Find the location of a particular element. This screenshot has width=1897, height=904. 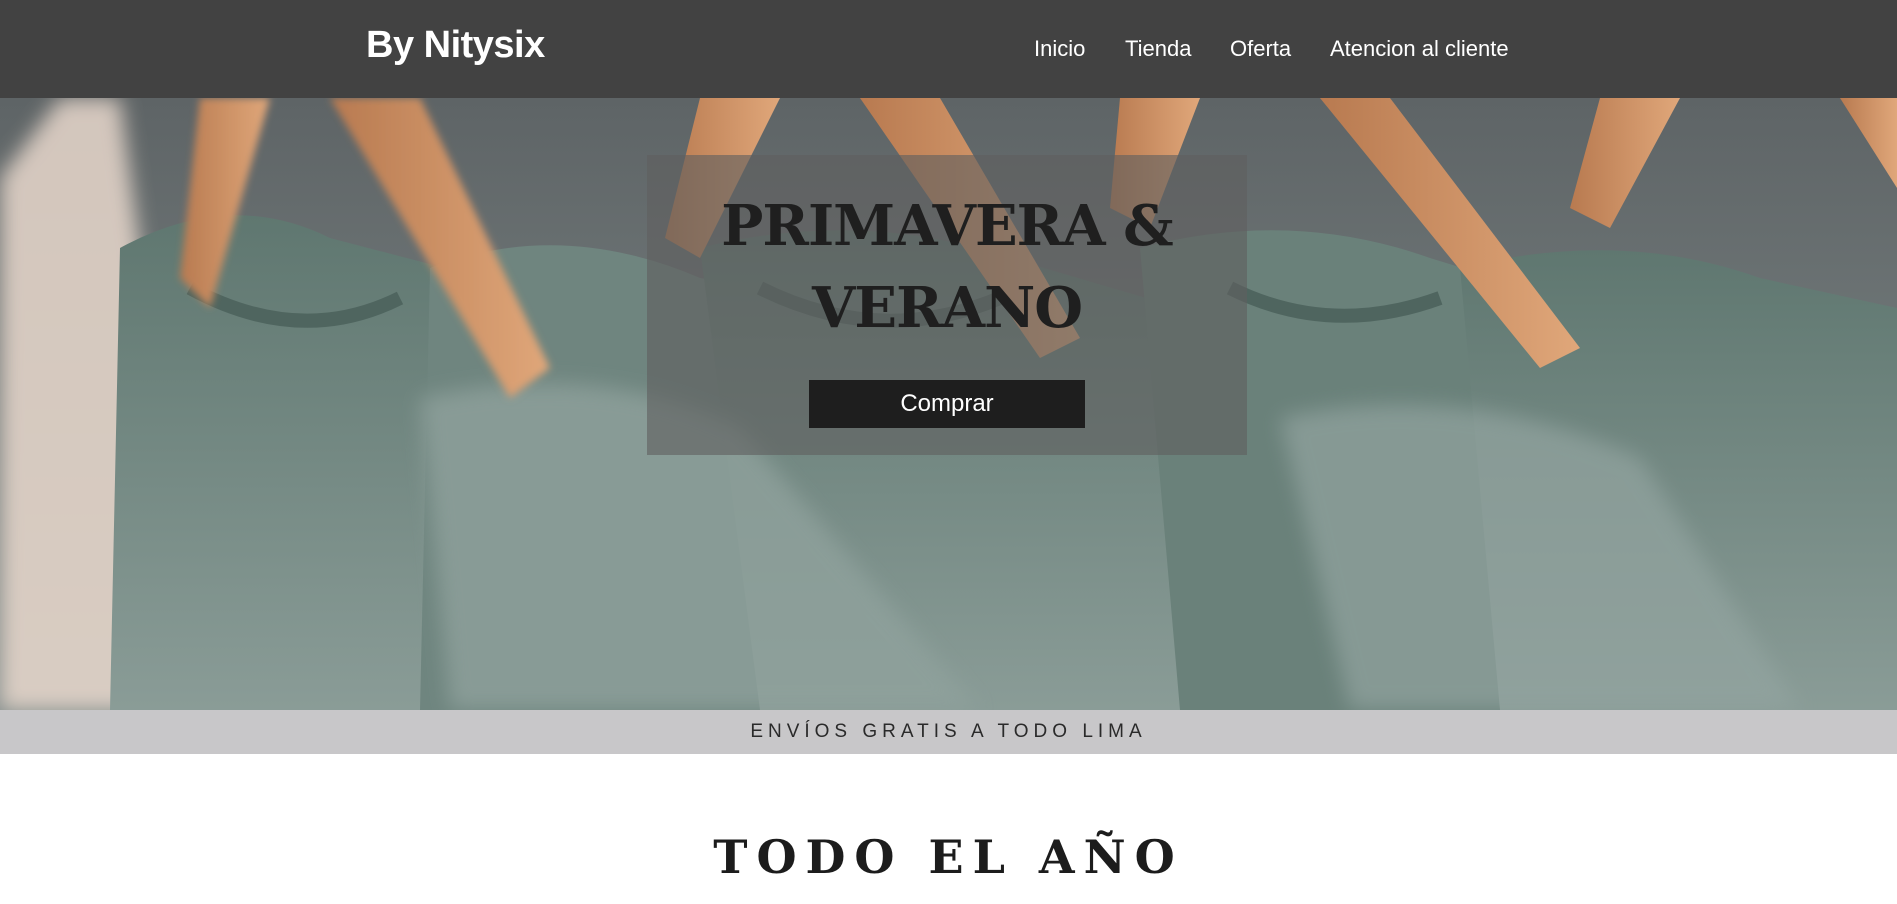

hero-overlay-box: PRIMAVERA & VERANO Comprar is located at coordinates (947, 305).